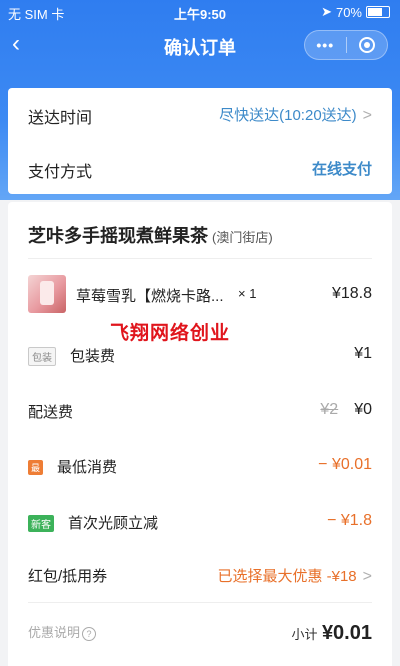  I want to click on close-mini-program-button, so click(366, 45).